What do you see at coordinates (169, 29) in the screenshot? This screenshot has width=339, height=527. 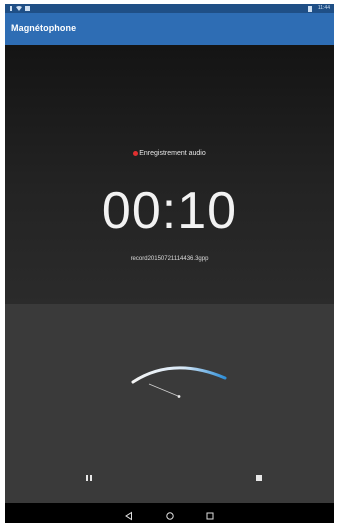 I see `action-bar: Magnétophone` at bounding box center [169, 29].